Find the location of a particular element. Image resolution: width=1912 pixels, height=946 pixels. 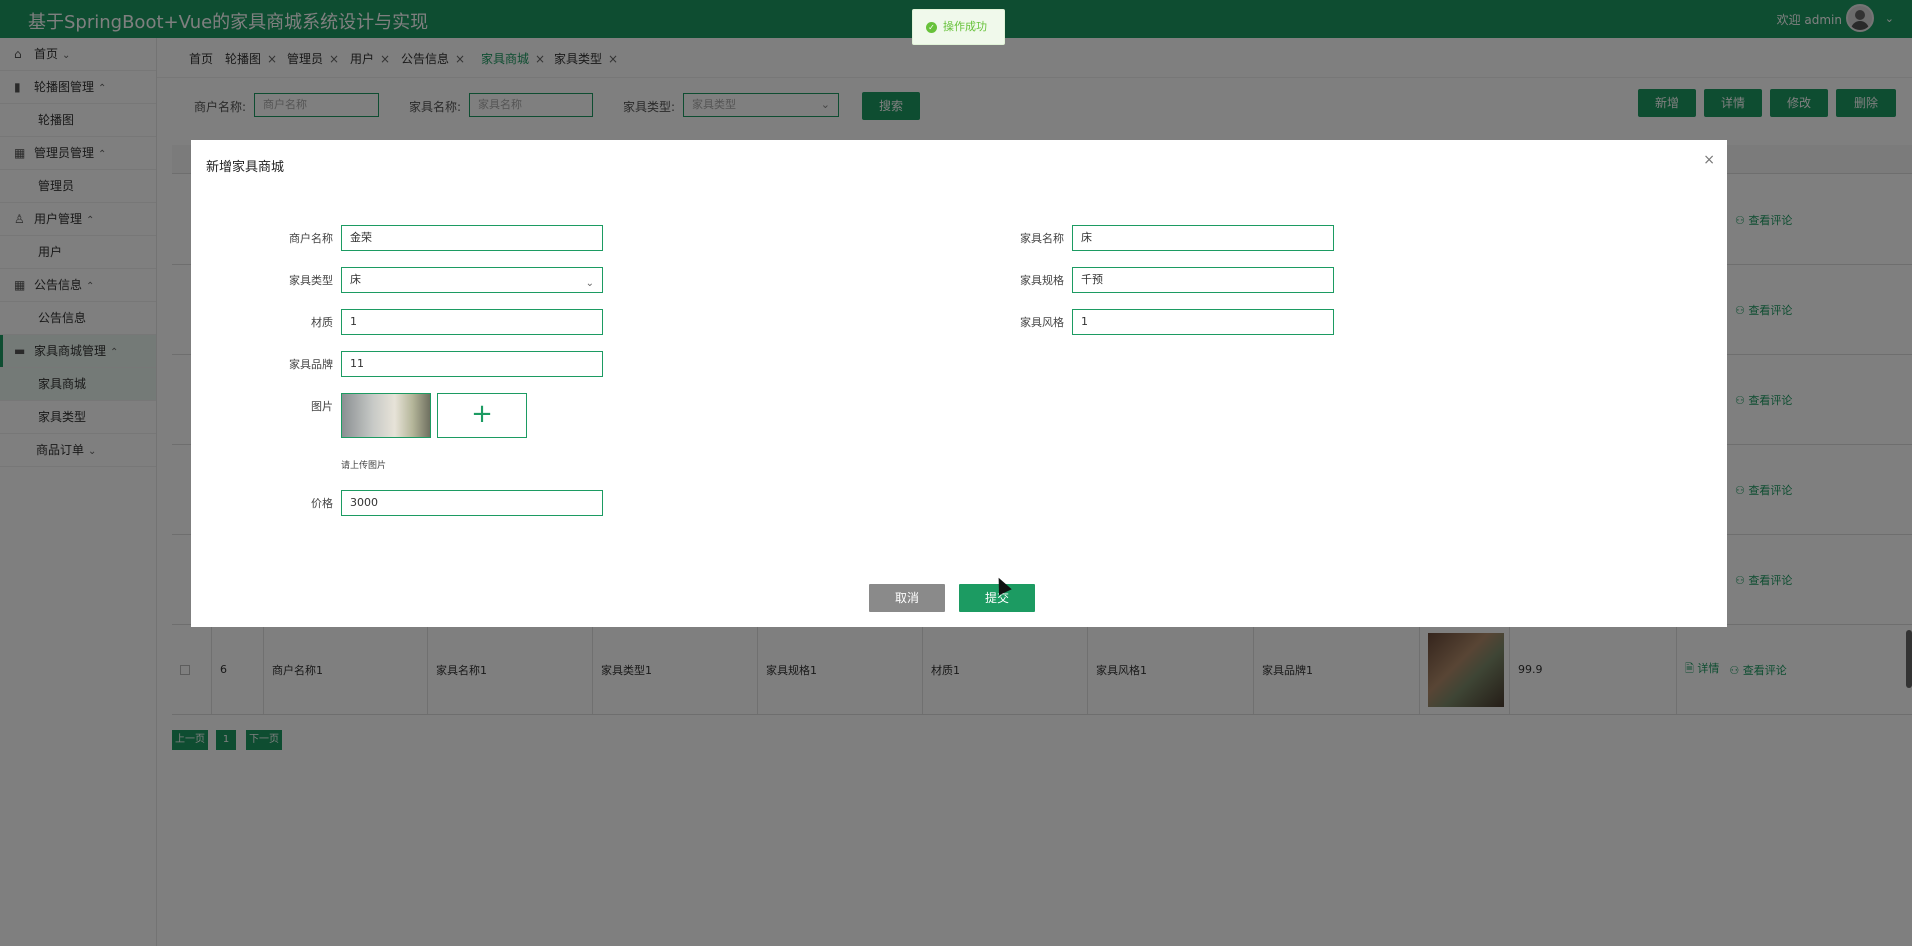

plus-icon: + is located at coordinates (482, 414).